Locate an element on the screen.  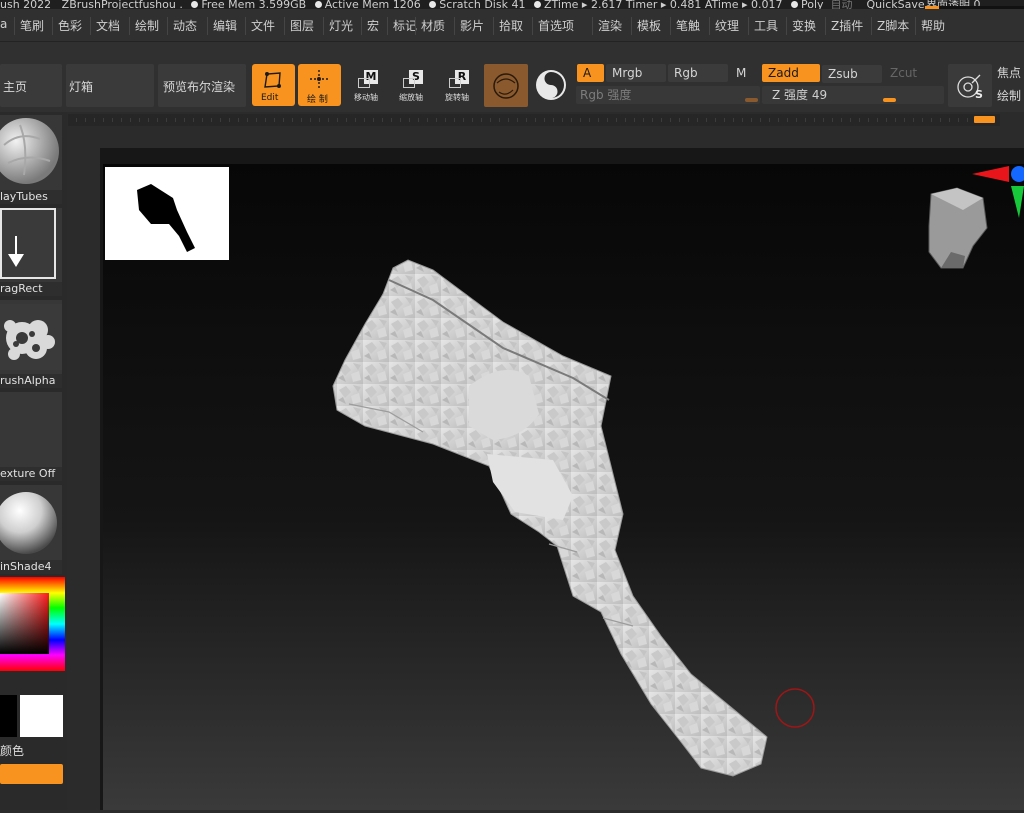
stroke-tile: ragRect is located at coordinates (31, 252).